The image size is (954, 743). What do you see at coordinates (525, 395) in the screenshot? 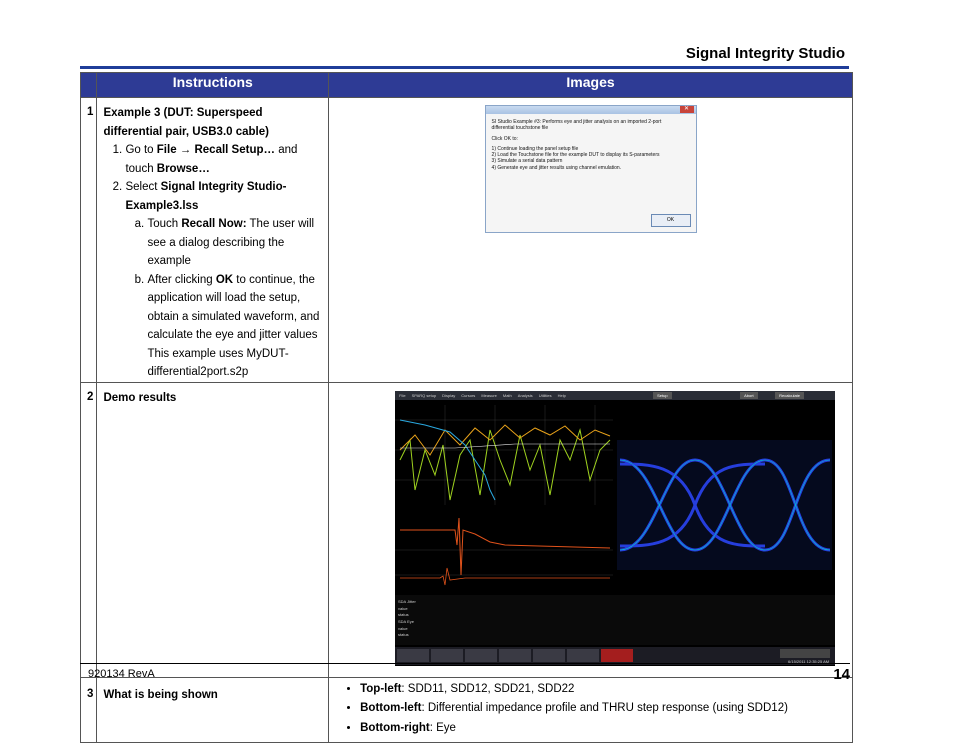
I see `menu-analysis: Analysis` at bounding box center [525, 395].